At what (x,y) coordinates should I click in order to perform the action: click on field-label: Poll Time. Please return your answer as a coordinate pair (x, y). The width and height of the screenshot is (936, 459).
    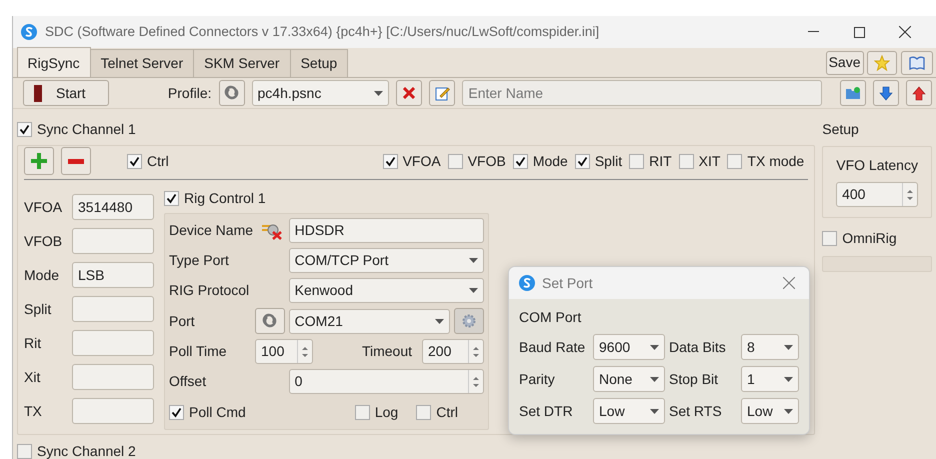
    Looking at the image, I should click on (198, 351).